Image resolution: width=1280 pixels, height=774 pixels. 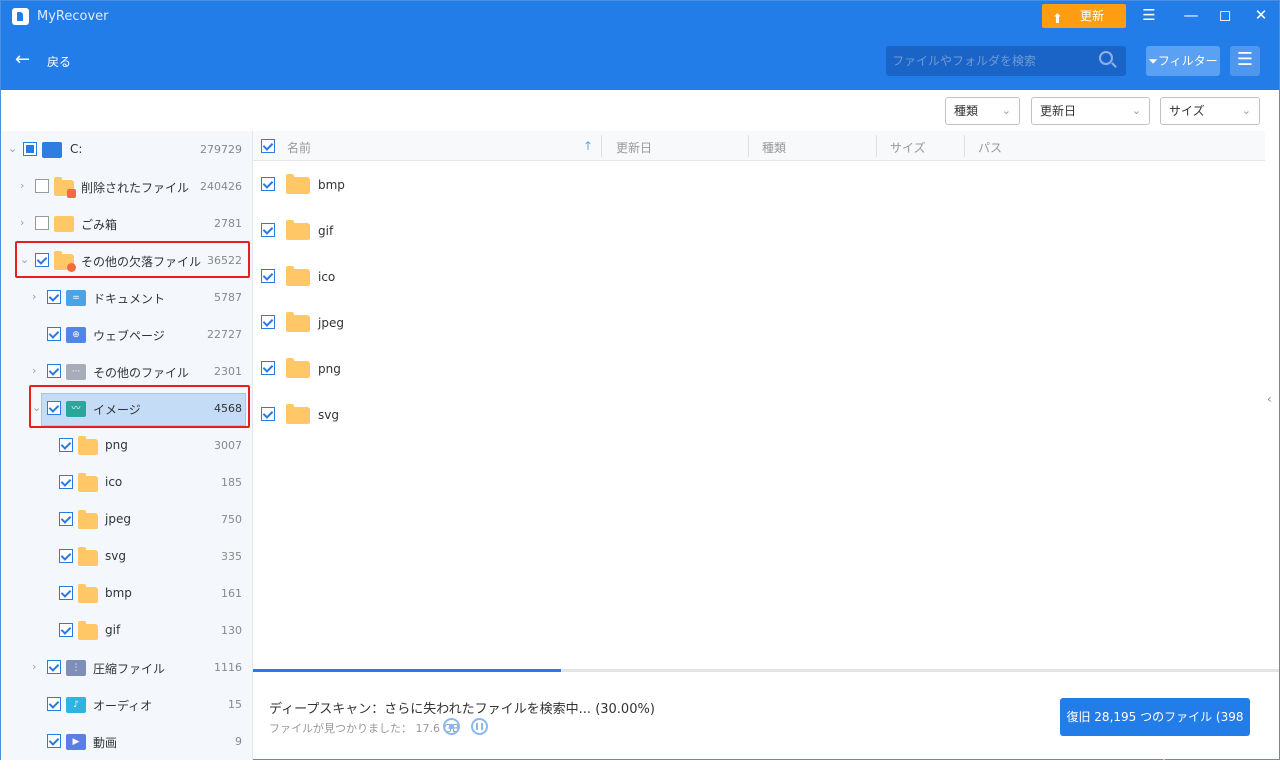 What do you see at coordinates (127, 741) in the screenshot?
I see `tree-item: ▶ 動画 9` at bounding box center [127, 741].